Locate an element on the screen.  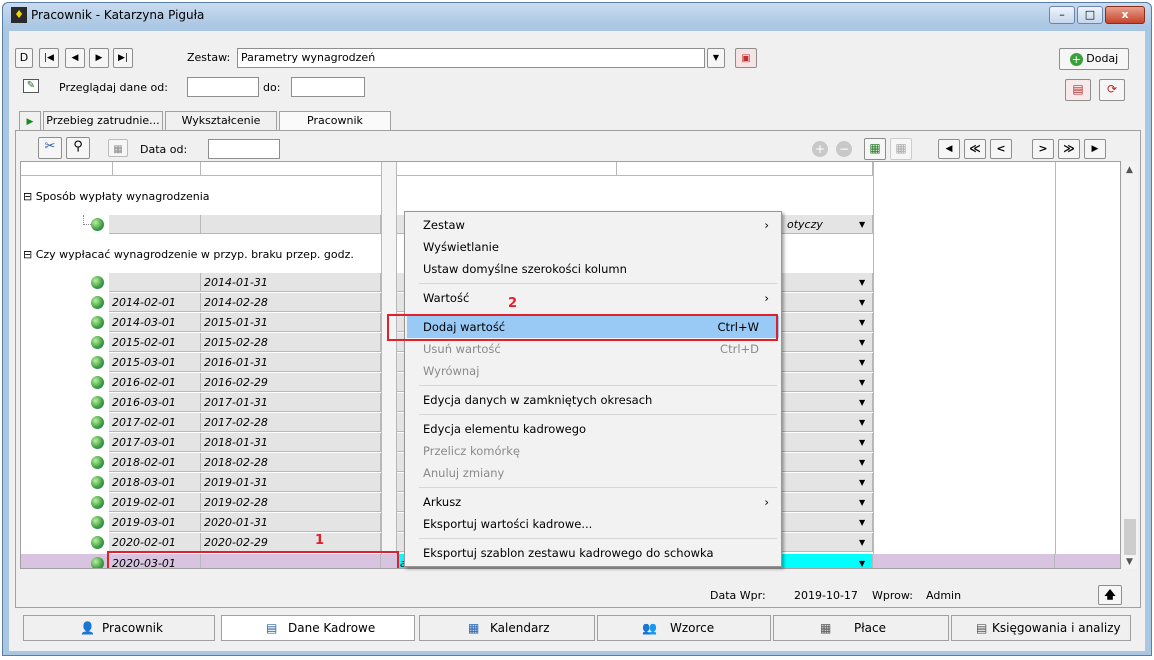
grid-nav-forward: > is located at coordinates (1043, 149).